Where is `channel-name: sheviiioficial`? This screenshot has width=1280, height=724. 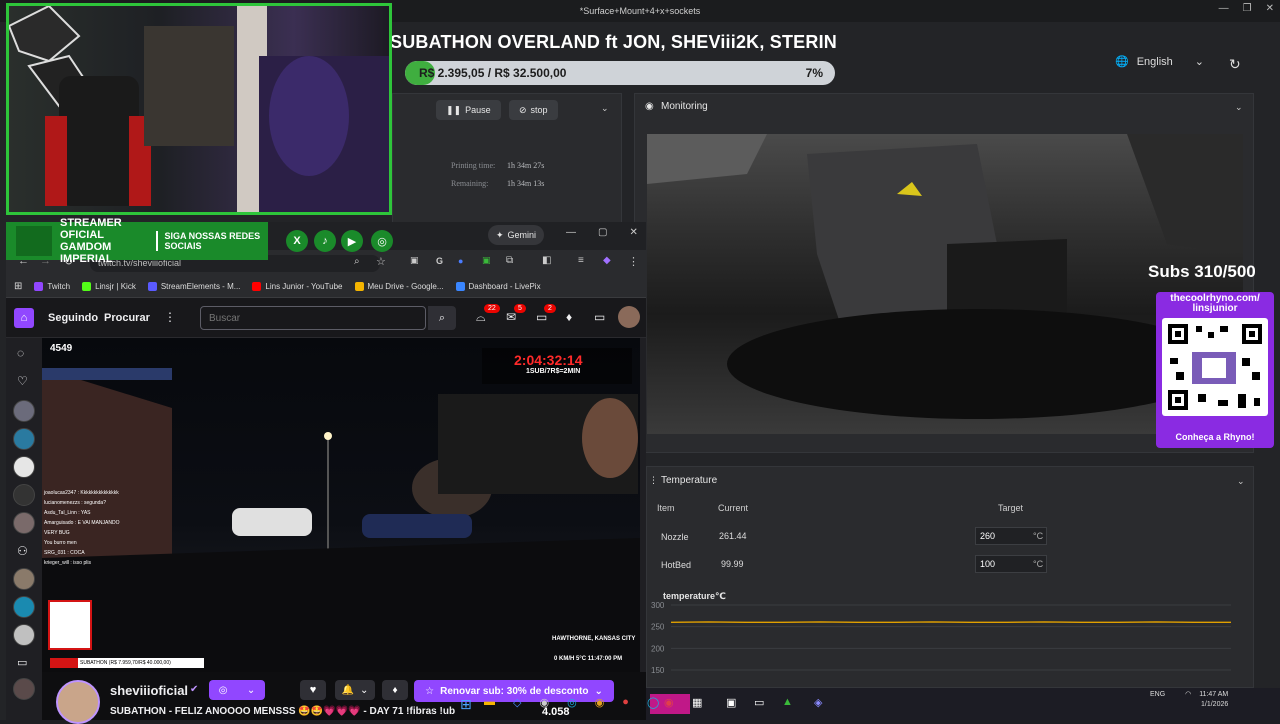
channel-name: sheviiioficial is located at coordinates (149, 690).